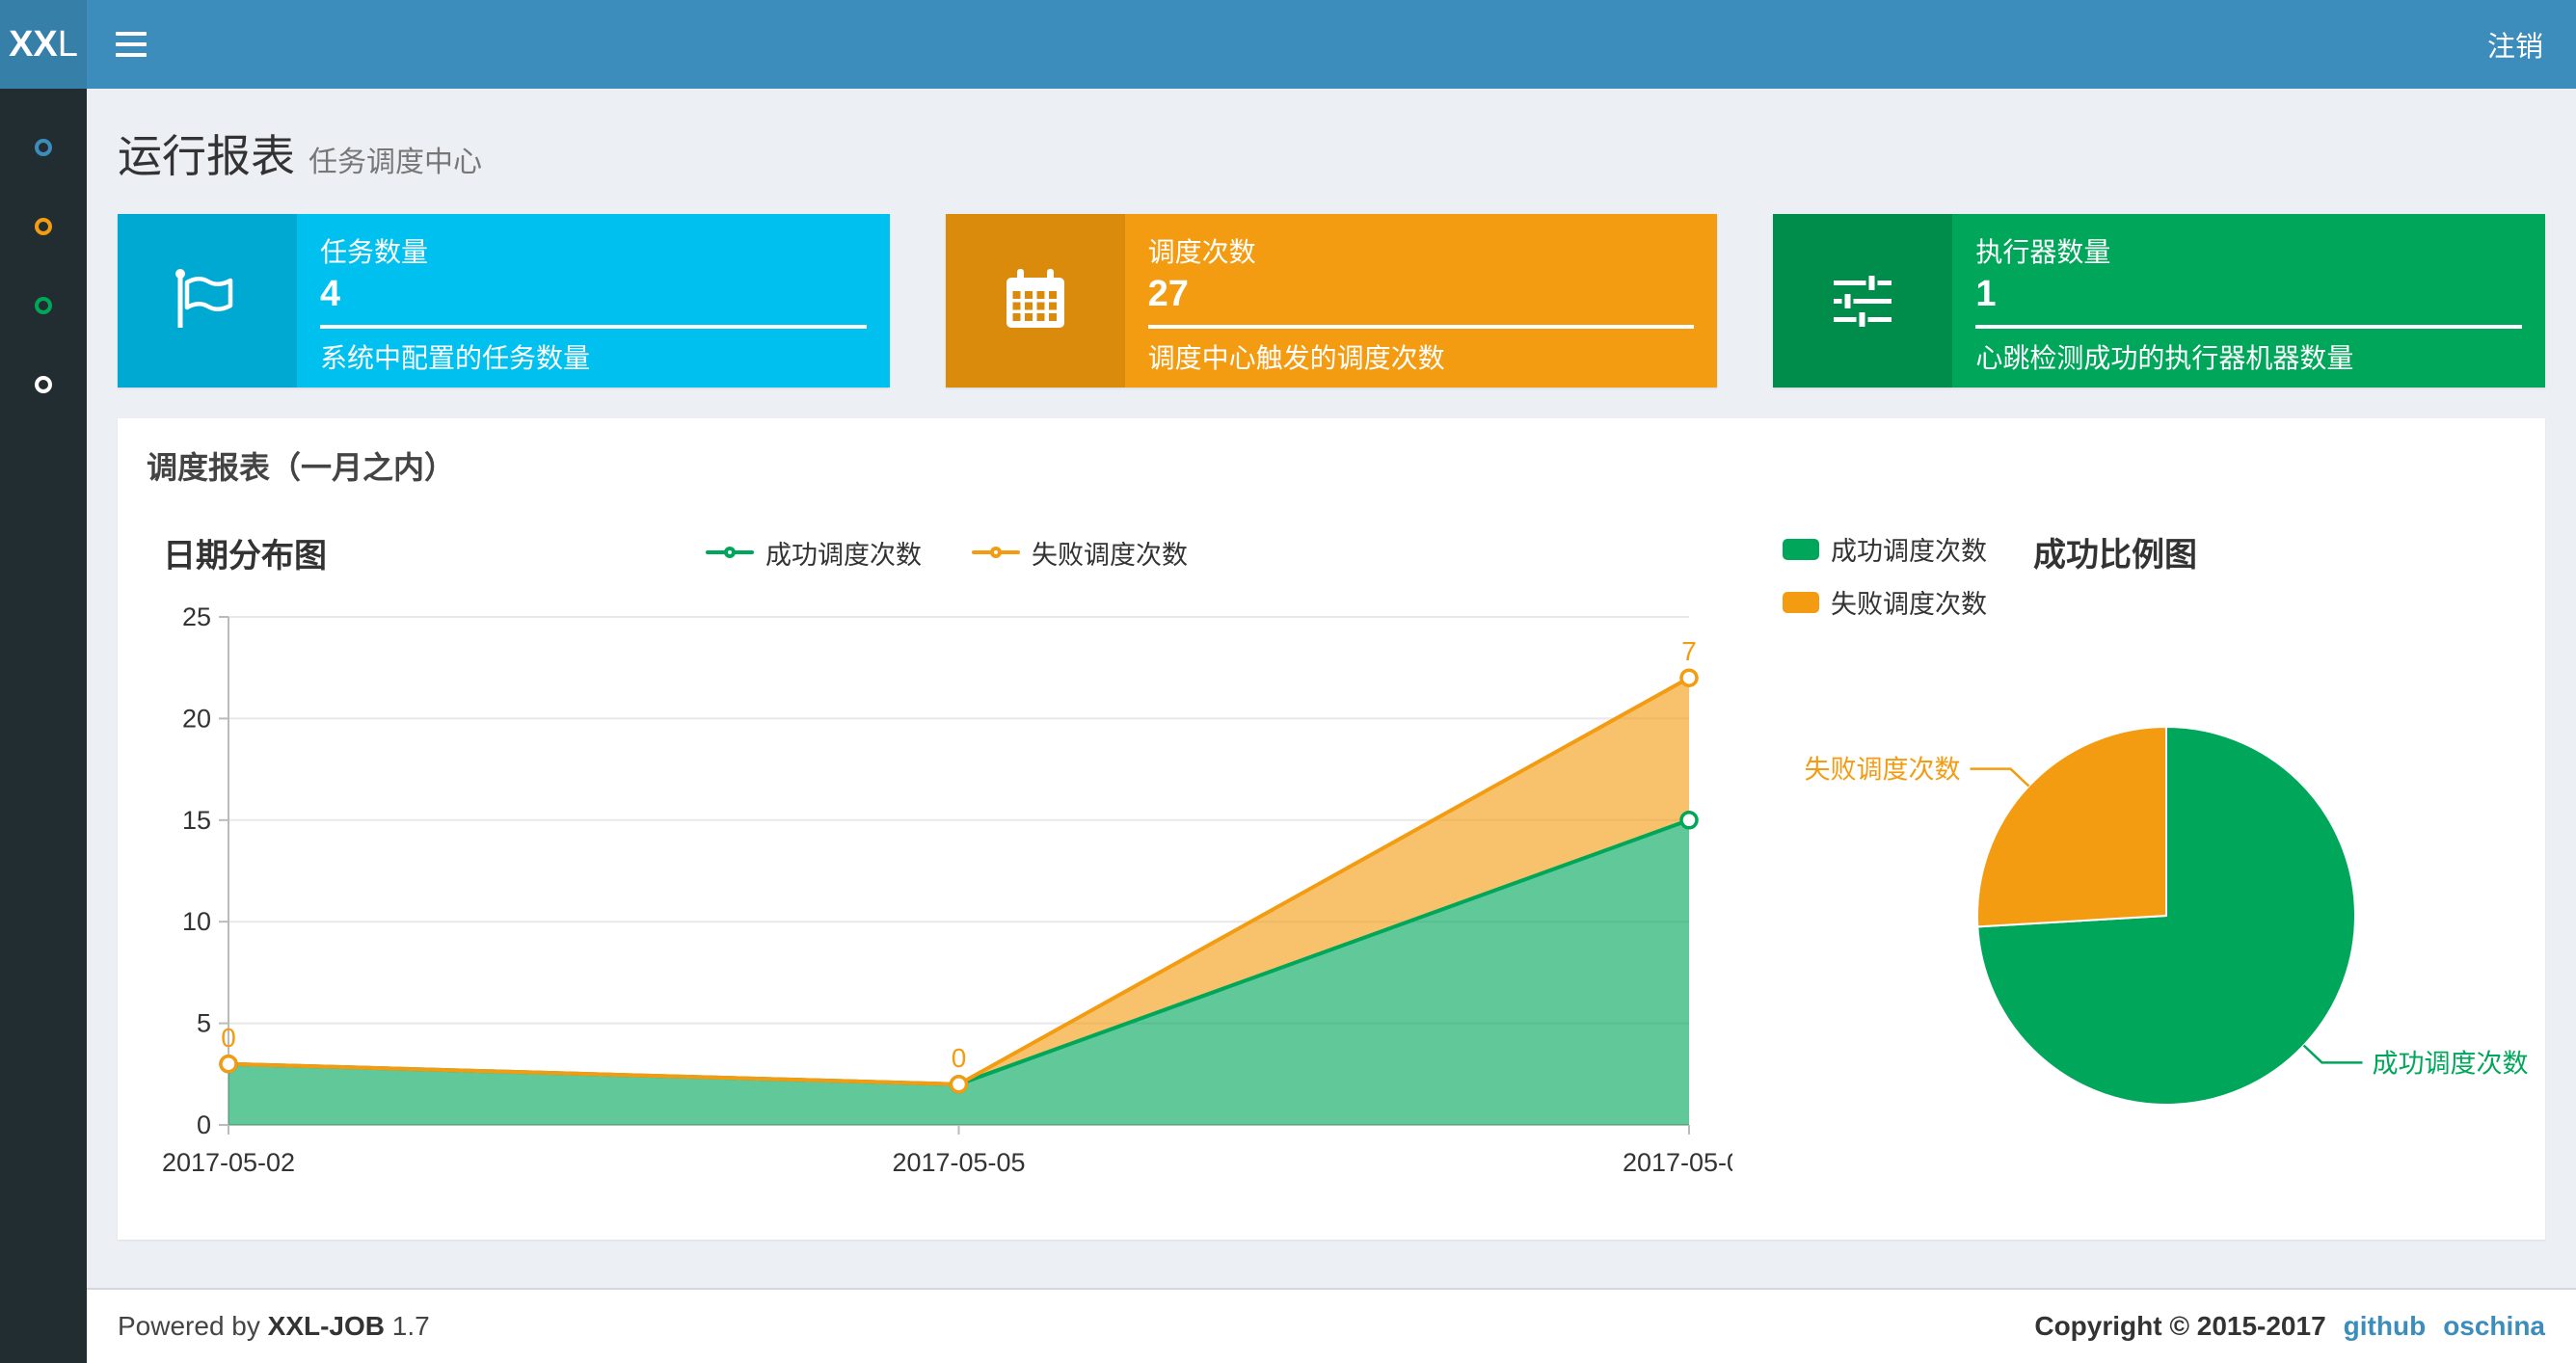 The image size is (2576, 1363). I want to click on info-box-tasks: 任务数量 4 系统中配置的任务数量, so click(504, 301).